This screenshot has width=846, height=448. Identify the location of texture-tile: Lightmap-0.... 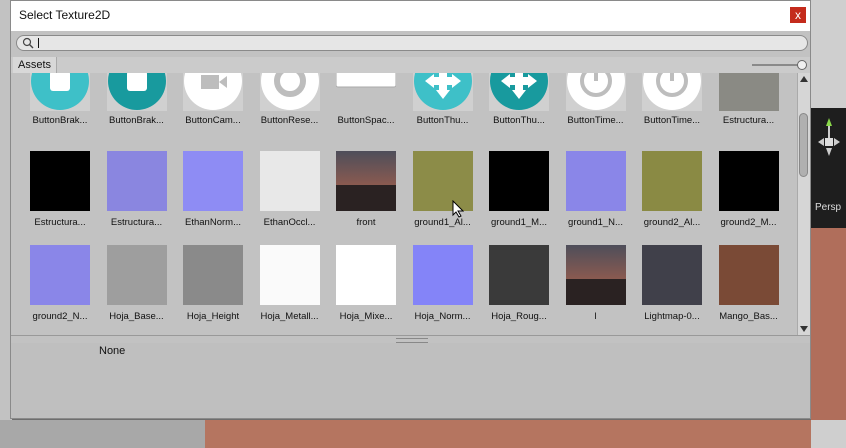
(672, 283).